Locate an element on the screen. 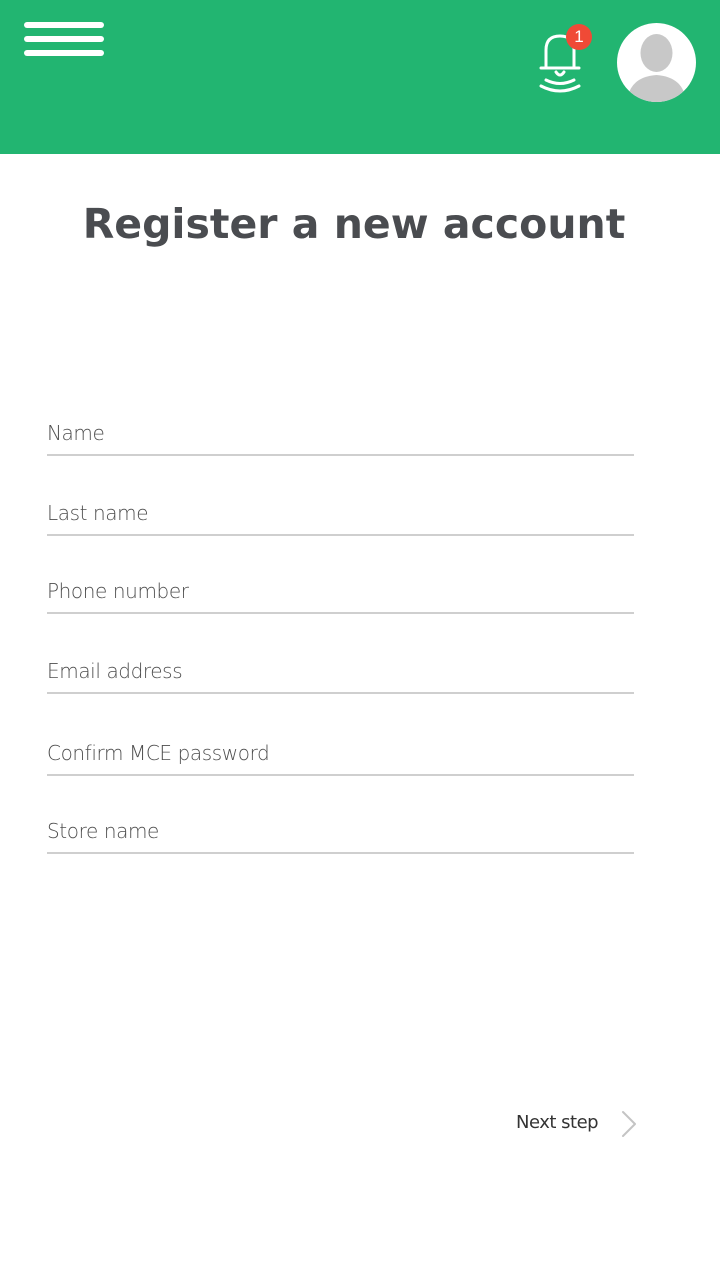  notification-badge: 1 is located at coordinates (579, 37).